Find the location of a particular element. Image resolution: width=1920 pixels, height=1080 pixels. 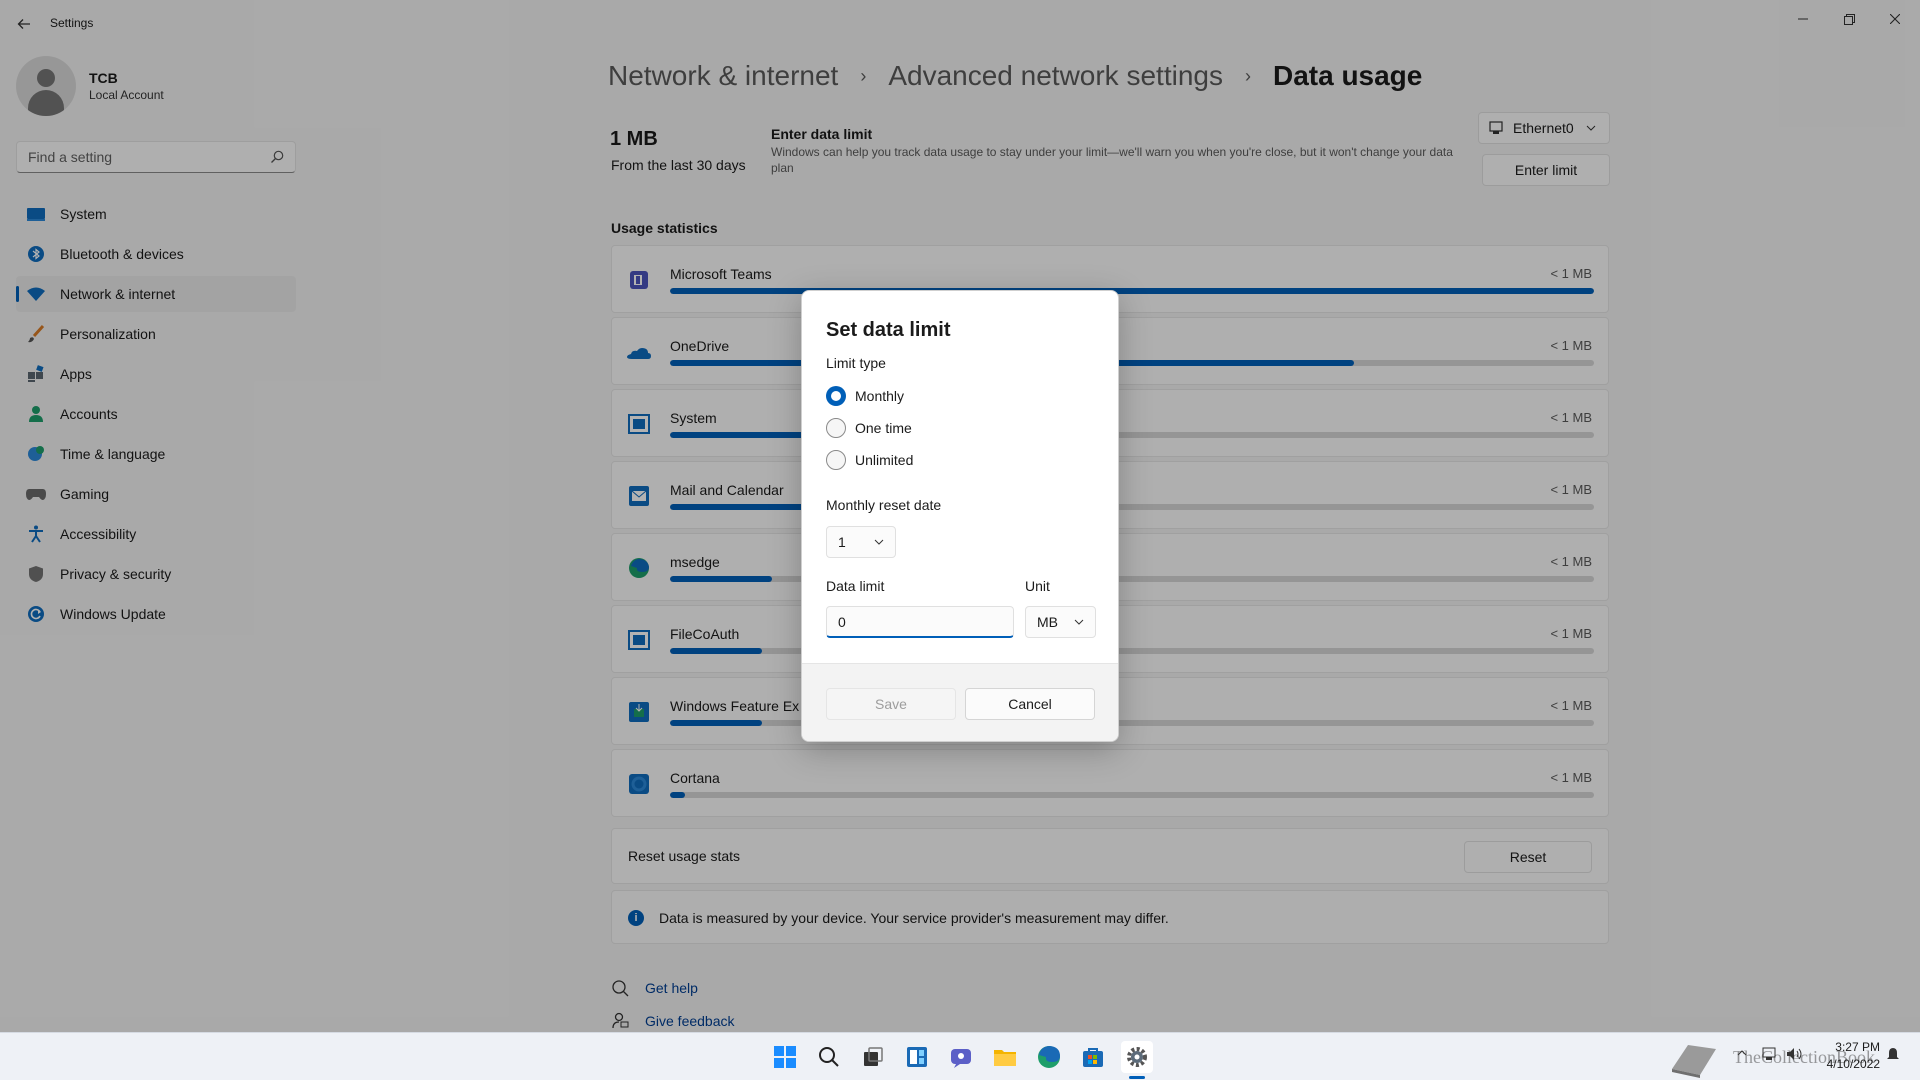

radio-monthly: Monthly is located at coordinates (865, 396).